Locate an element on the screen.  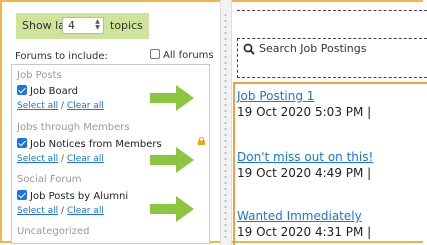
search-icon is located at coordinates (249, 49).